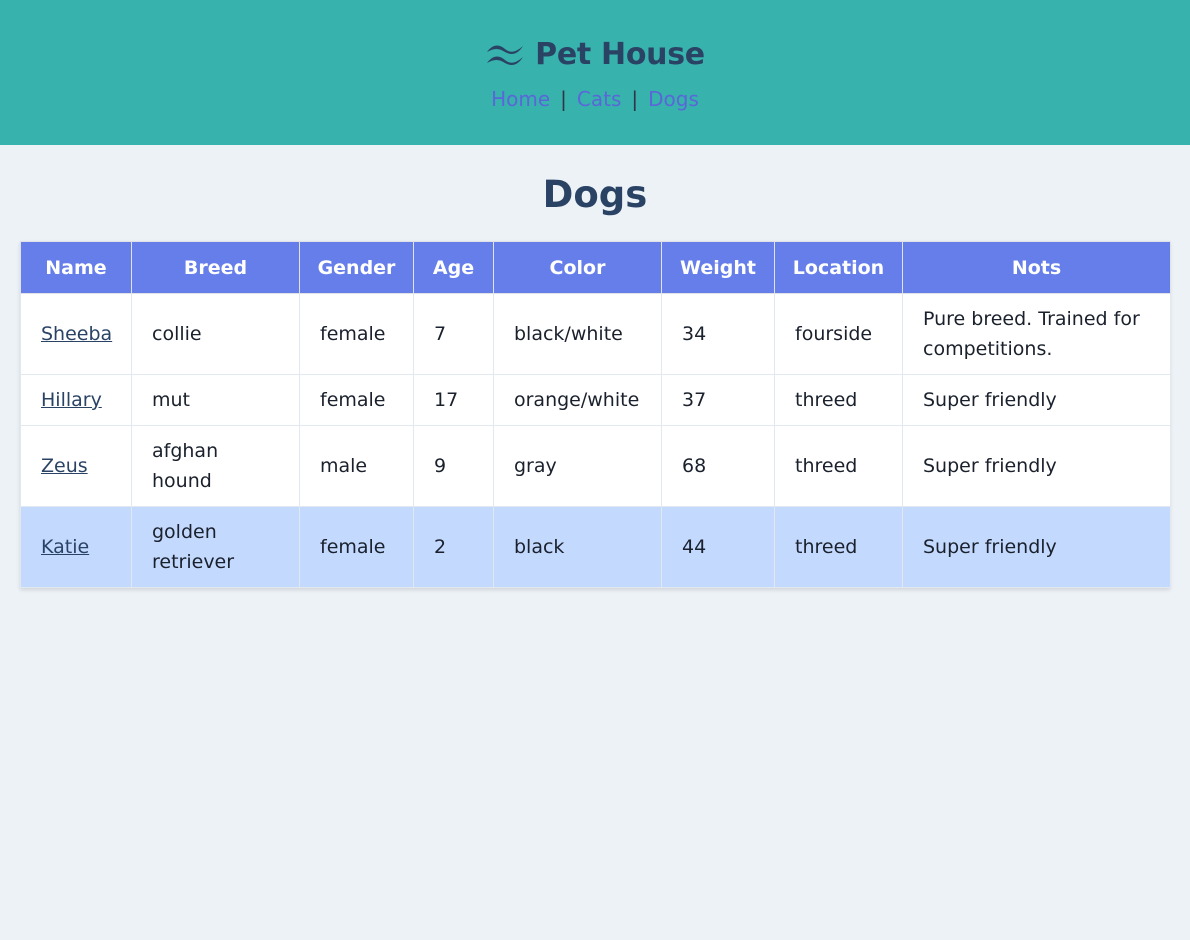  What do you see at coordinates (1036, 267) in the screenshot?
I see `column-header-notes: Nots` at bounding box center [1036, 267].